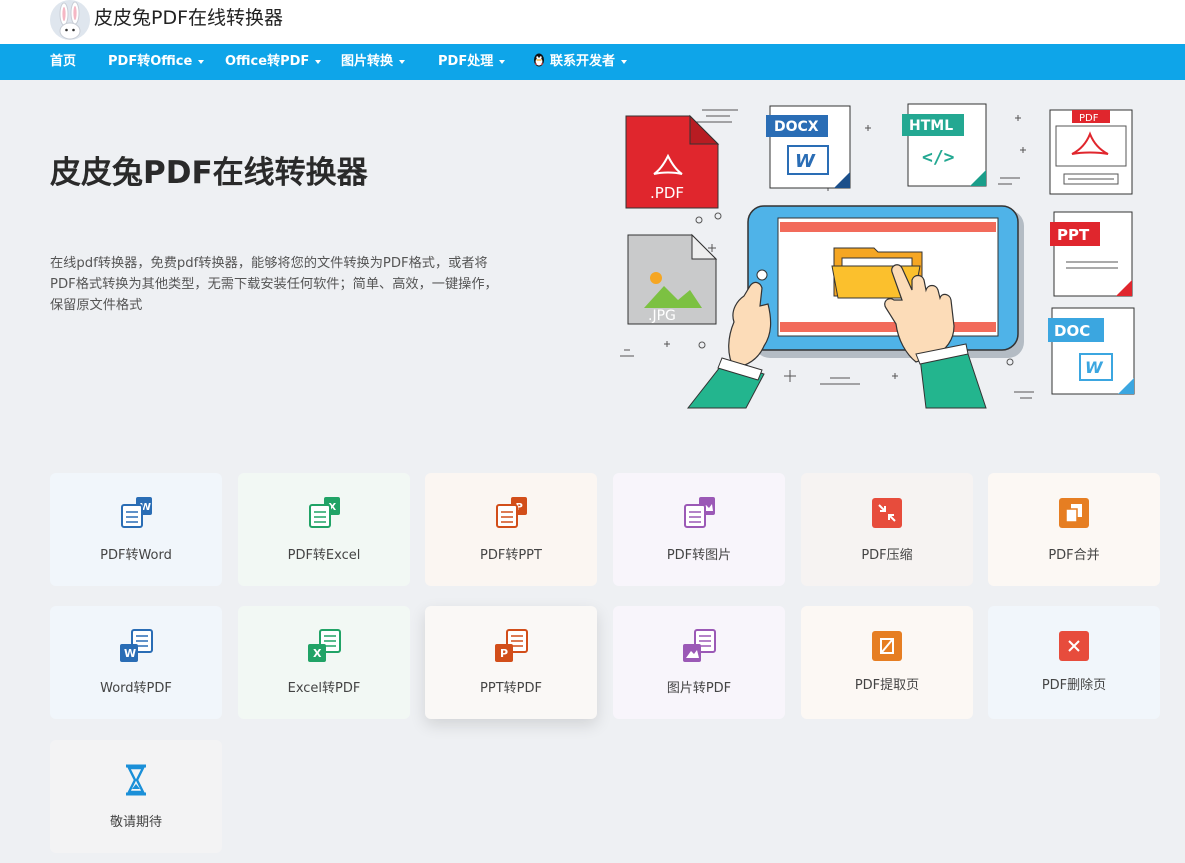  What do you see at coordinates (324, 512) in the screenshot?
I see `pdf-to-excel-icon: X` at bounding box center [324, 512].